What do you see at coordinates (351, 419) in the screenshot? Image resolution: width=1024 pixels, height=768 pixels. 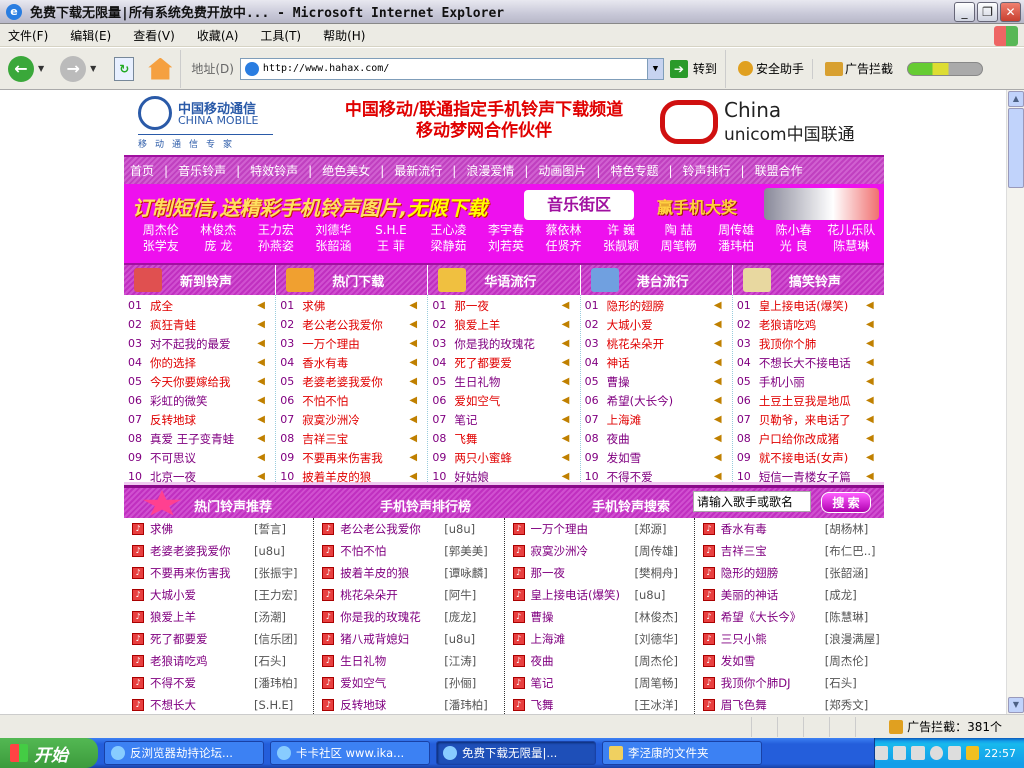 I see `list-item: 07 寂寞沙洲冷 ◀` at bounding box center [351, 419].